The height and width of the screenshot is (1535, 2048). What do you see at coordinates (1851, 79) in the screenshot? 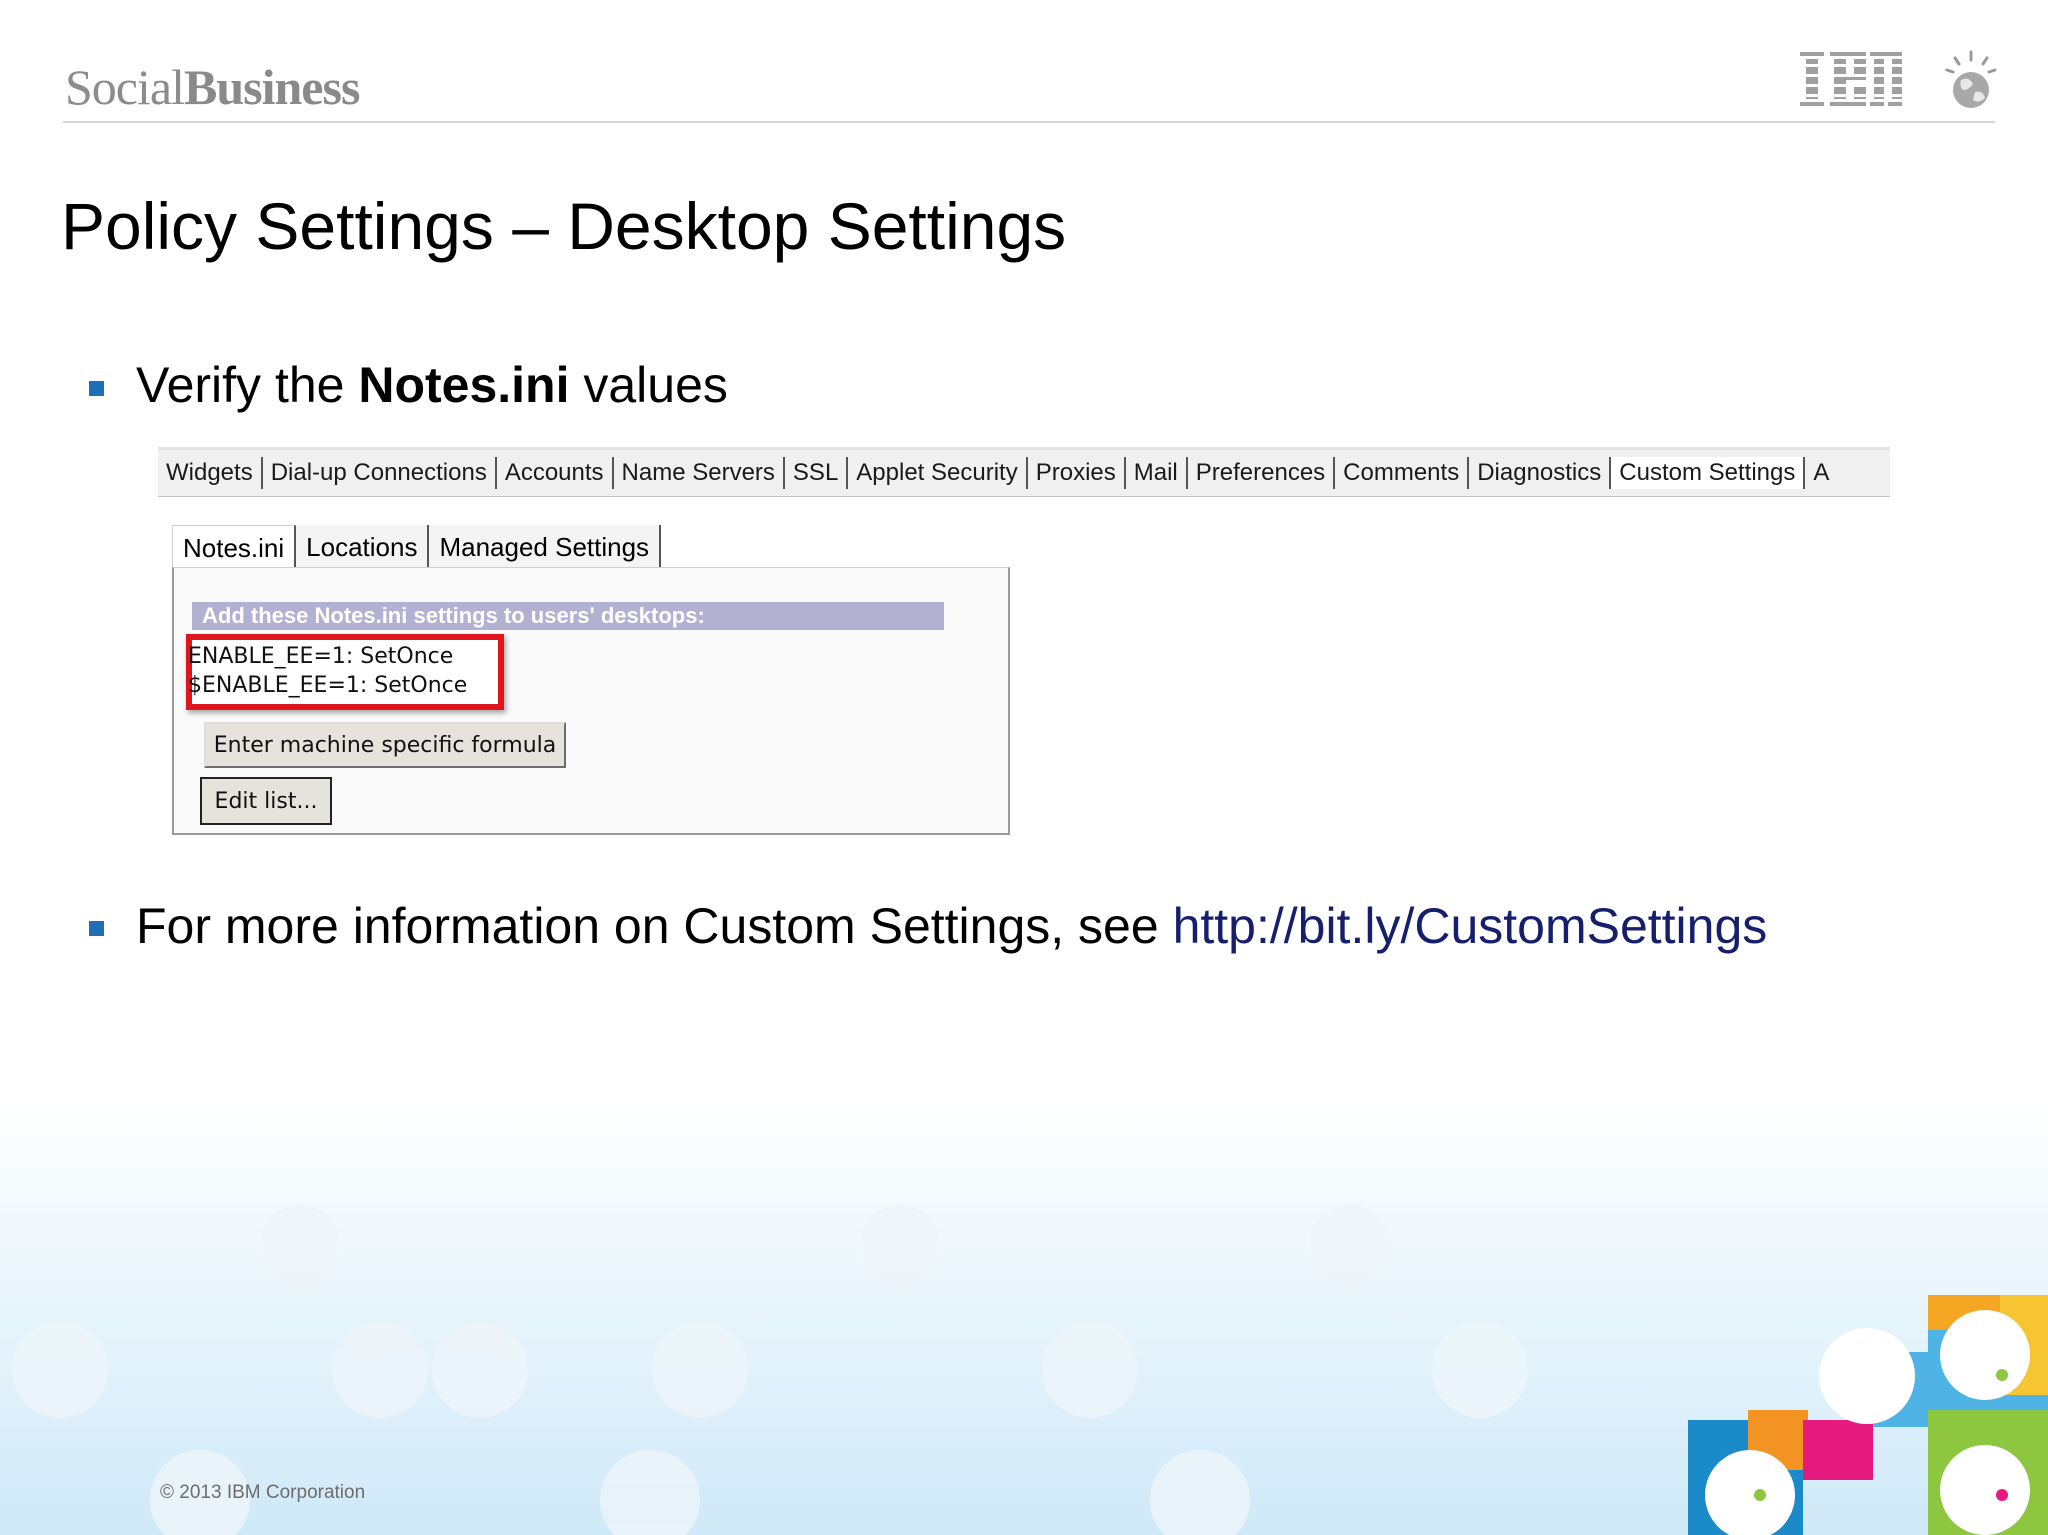
I see `ibm-logo` at bounding box center [1851, 79].